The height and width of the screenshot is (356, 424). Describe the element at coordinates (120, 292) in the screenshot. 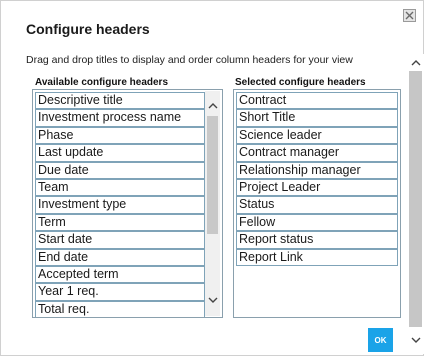

I see `list-item: Year 1 req.` at that location.